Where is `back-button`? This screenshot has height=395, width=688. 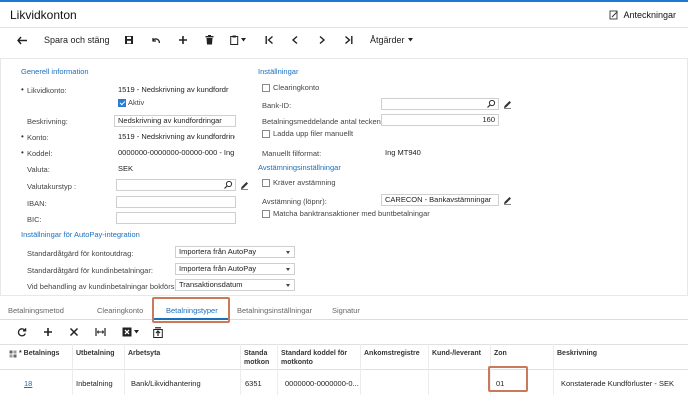 back-button is located at coordinates (22, 40).